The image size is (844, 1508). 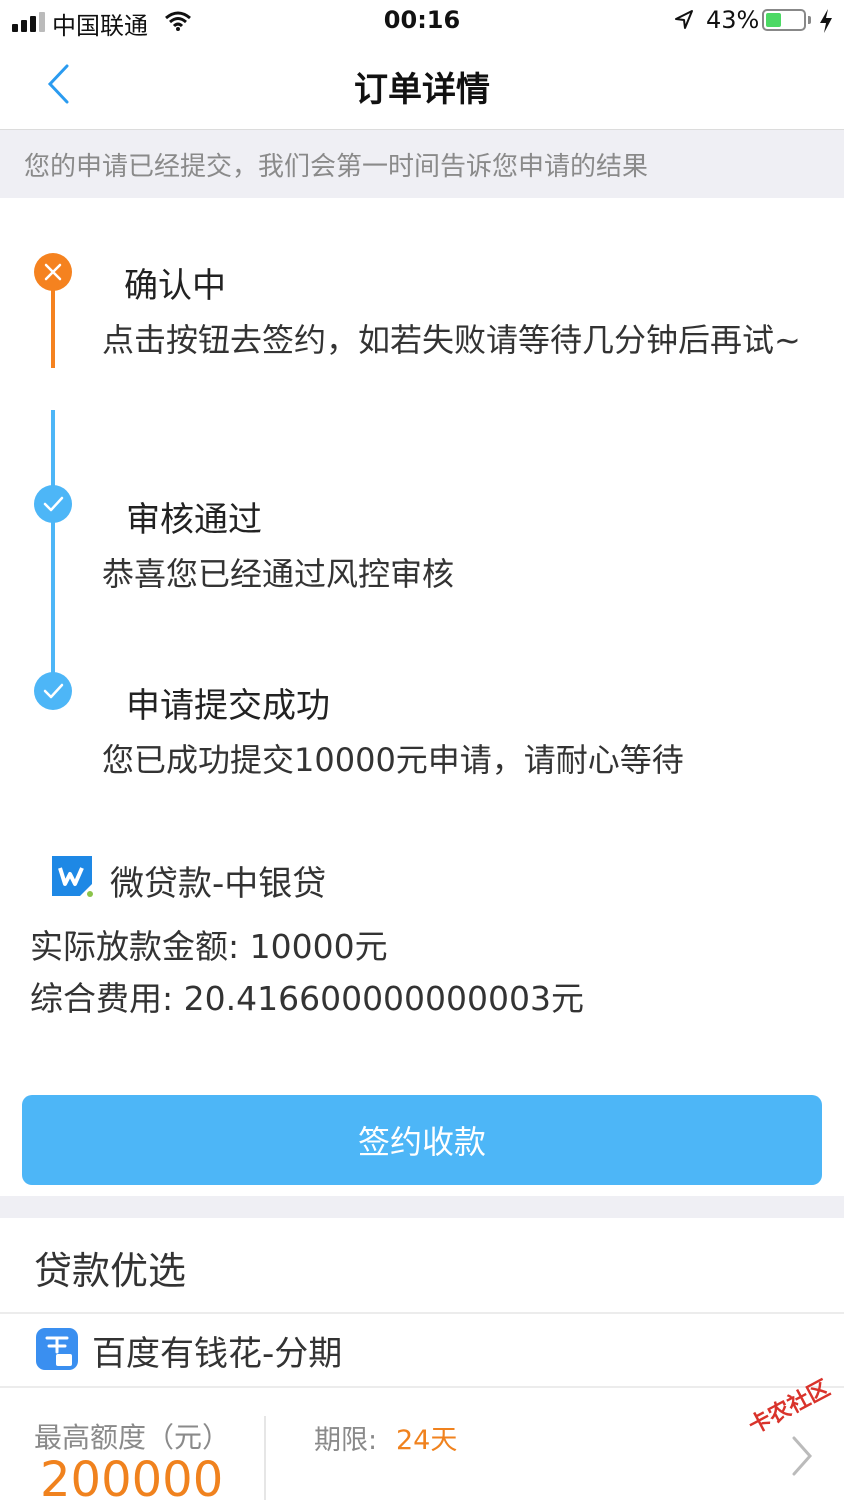 I want to click on loan-item-header: 百度有钱花-分期, so click(x=422, y=1351).